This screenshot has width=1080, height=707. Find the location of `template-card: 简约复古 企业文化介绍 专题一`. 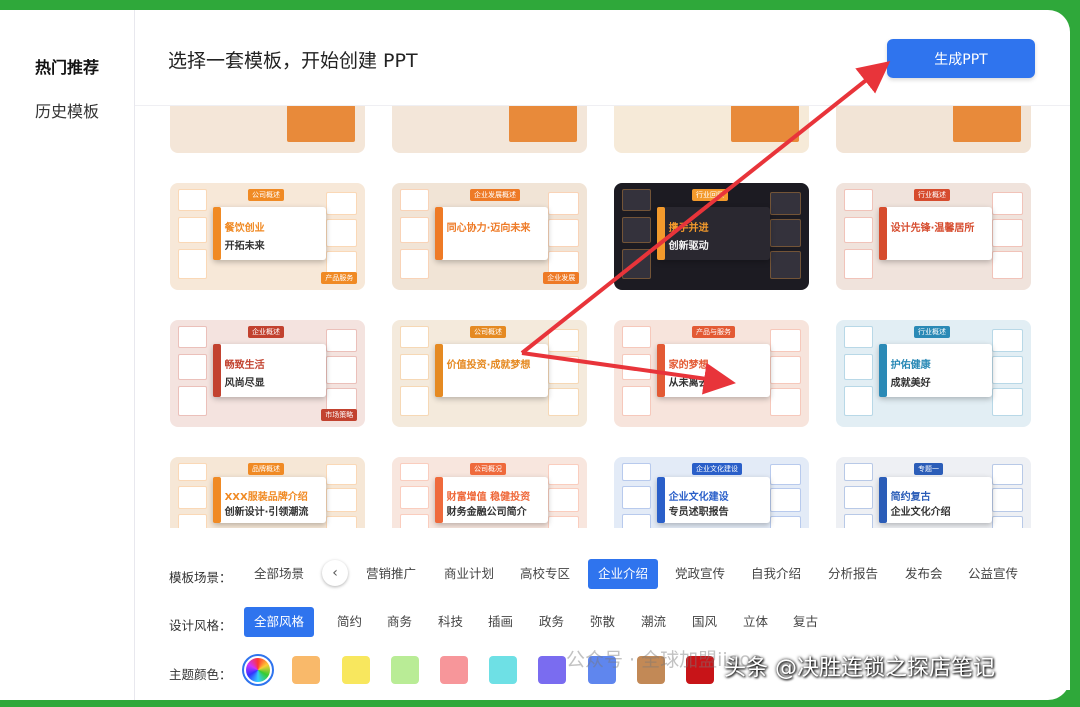

template-card: 简约复古 企业文化介绍 专题一 is located at coordinates (933, 497).